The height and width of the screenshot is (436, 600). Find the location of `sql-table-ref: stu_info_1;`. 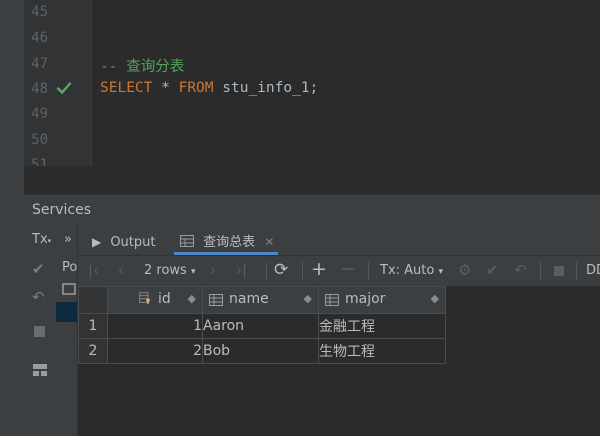

sql-table-ref: stu_info_1; is located at coordinates (270, 88).